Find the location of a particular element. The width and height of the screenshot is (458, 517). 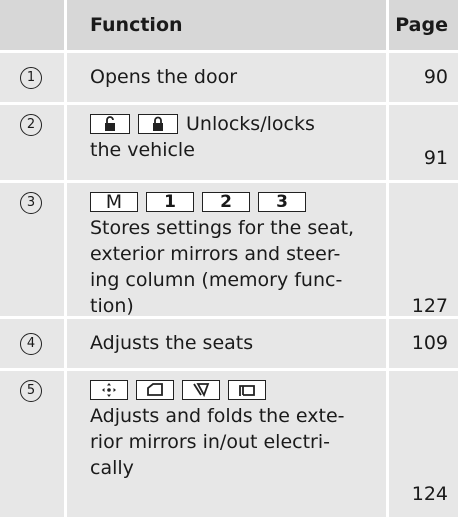

function-text: Unlocks/locks is located at coordinates (250, 124).